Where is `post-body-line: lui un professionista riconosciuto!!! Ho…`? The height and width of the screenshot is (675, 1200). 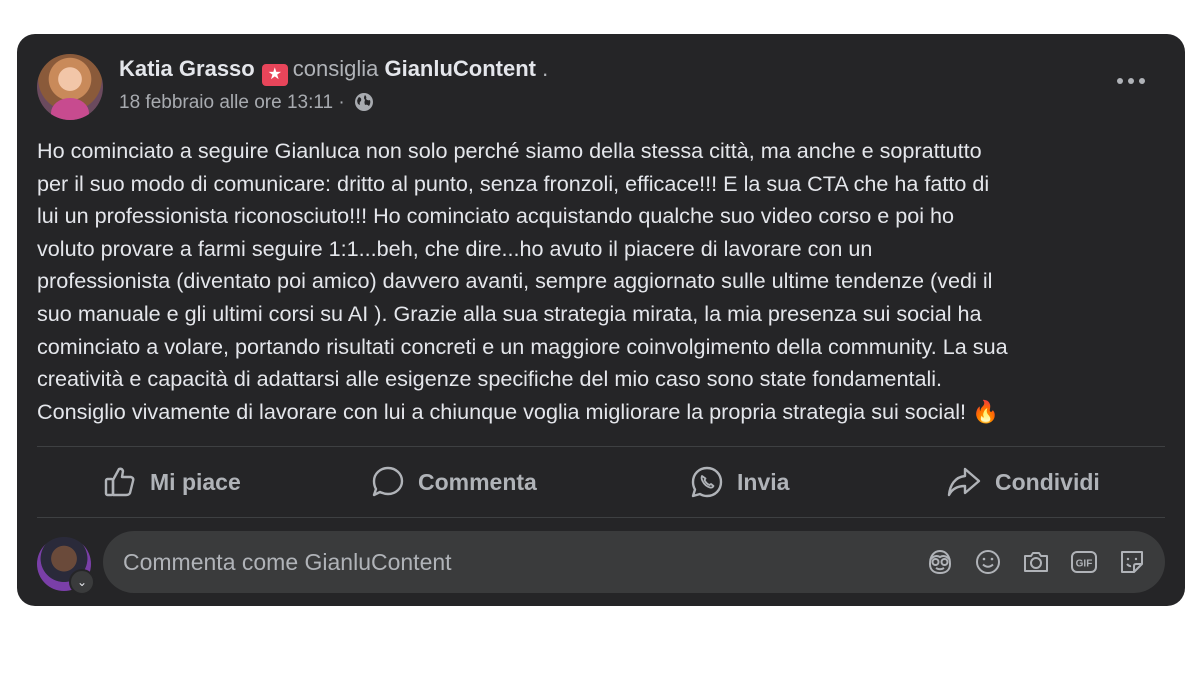 post-body-line: lui un professionista riconosciuto!!! Ho… is located at coordinates (496, 216).